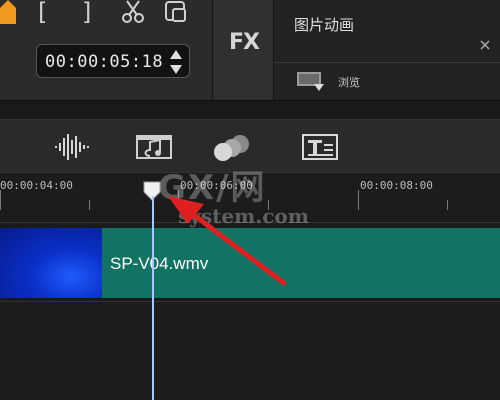  What do you see at coordinates (159, 263) in the screenshot?
I see `clip-name: SP-V04.wmv` at bounding box center [159, 263].